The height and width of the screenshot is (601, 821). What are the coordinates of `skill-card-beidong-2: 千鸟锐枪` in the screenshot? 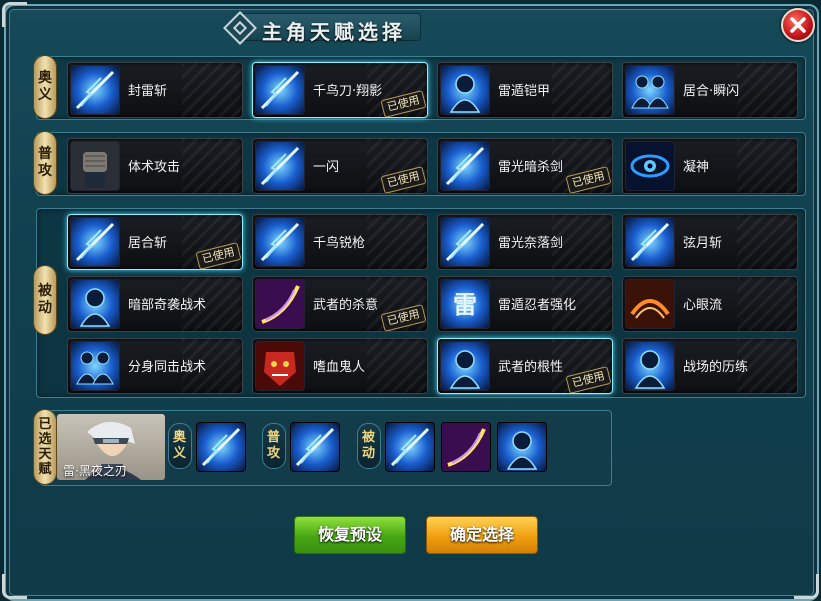 It's located at (340, 242).